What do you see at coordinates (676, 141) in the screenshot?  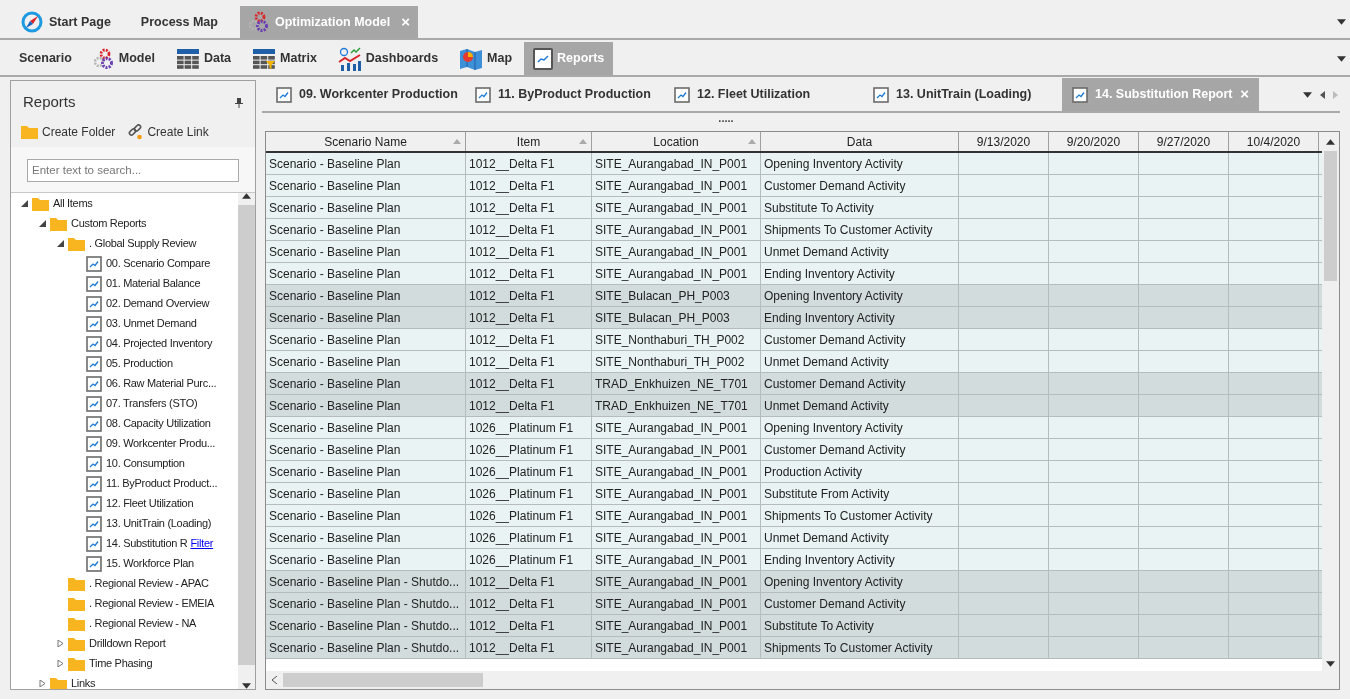 I see `column-header: Location` at bounding box center [676, 141].